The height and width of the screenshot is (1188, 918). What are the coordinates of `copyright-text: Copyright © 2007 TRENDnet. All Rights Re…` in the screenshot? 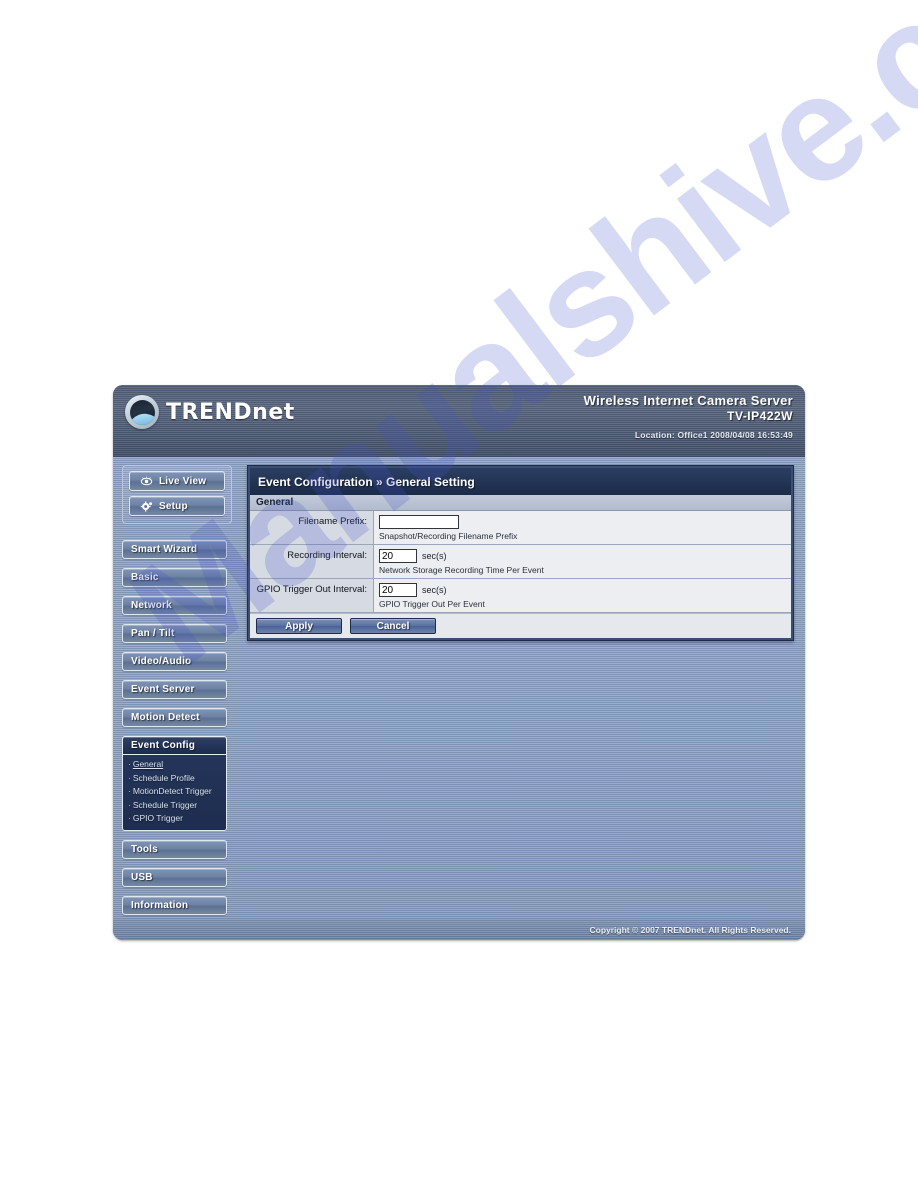 It's located at (690, 929).